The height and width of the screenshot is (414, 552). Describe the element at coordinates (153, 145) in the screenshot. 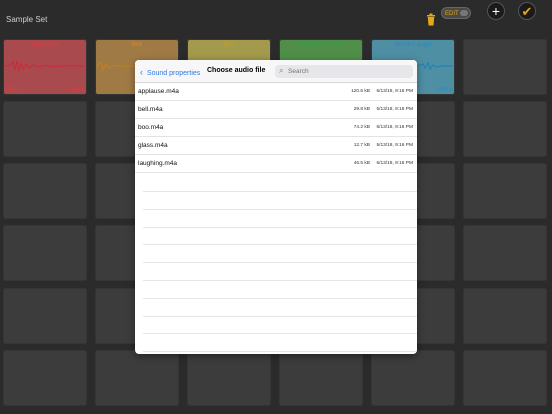

I see `file-name: glass.m4a` at that location.